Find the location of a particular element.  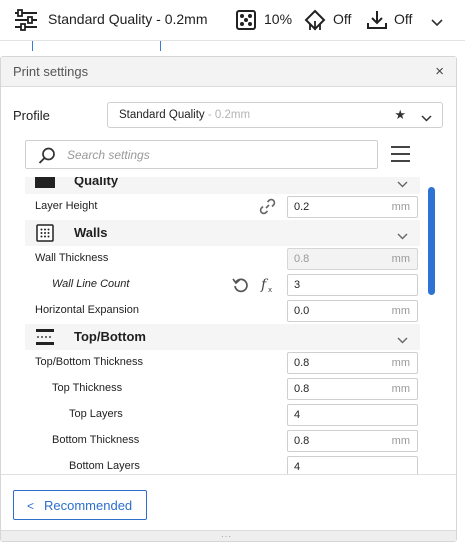

top-thickness-input: 0.8 mm is located at coordinates (352, 389).